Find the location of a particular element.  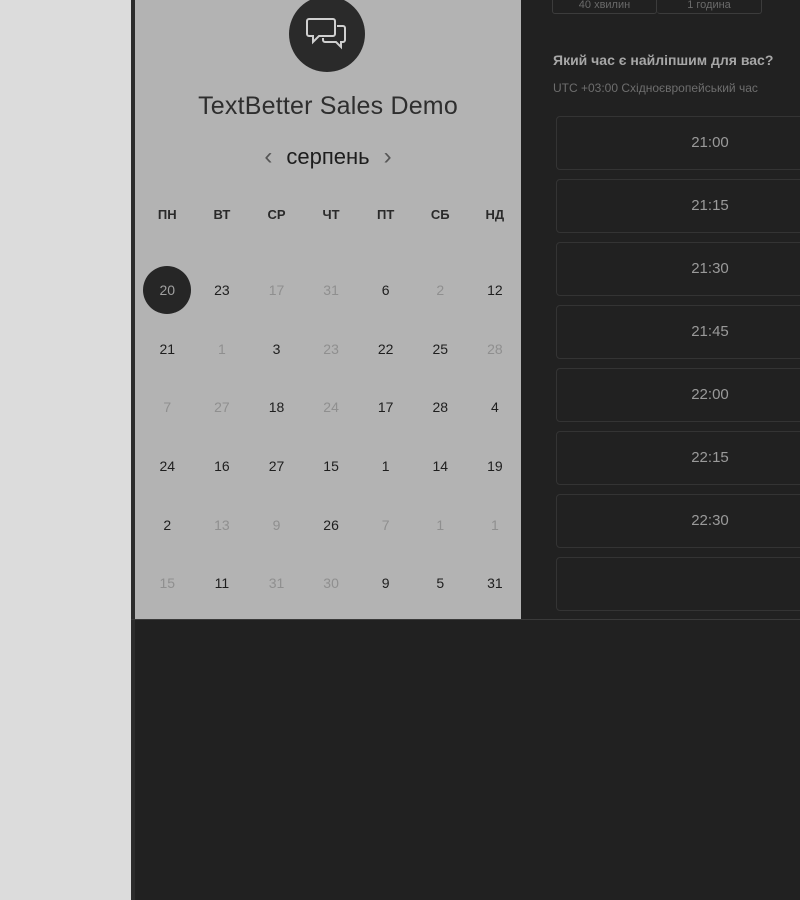

selected-day: 20 is located at coordinates (167, 290).